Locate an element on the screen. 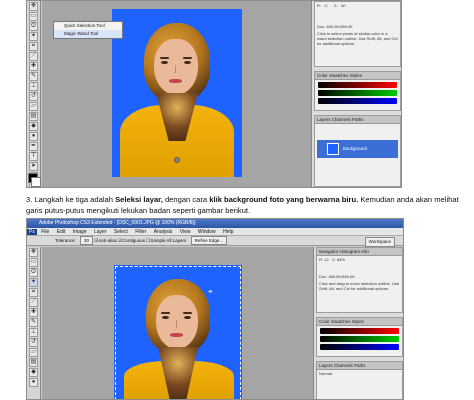  menu-filter: Filter is located at coordinates (140, 232).